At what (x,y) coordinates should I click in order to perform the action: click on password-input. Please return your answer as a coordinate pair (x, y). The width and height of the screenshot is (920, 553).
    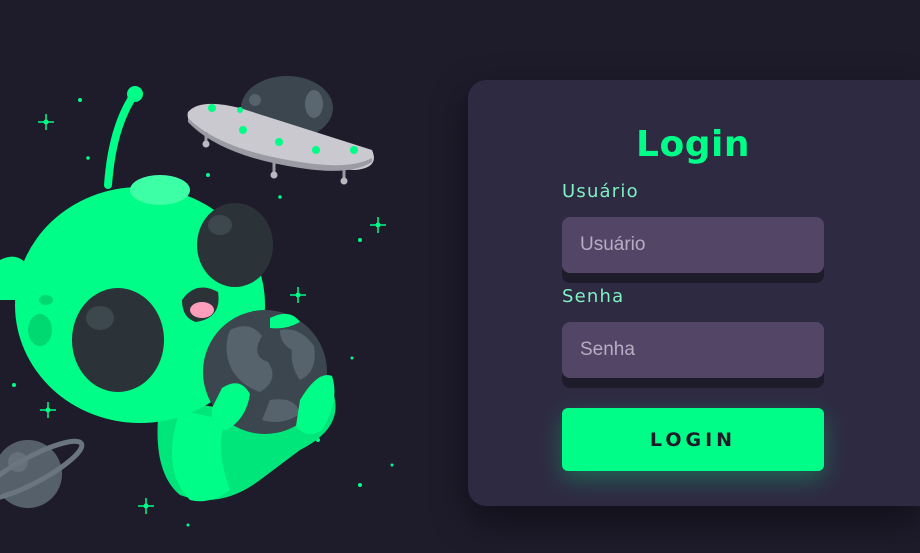
    Looking at the image, I should click on (693, 350).